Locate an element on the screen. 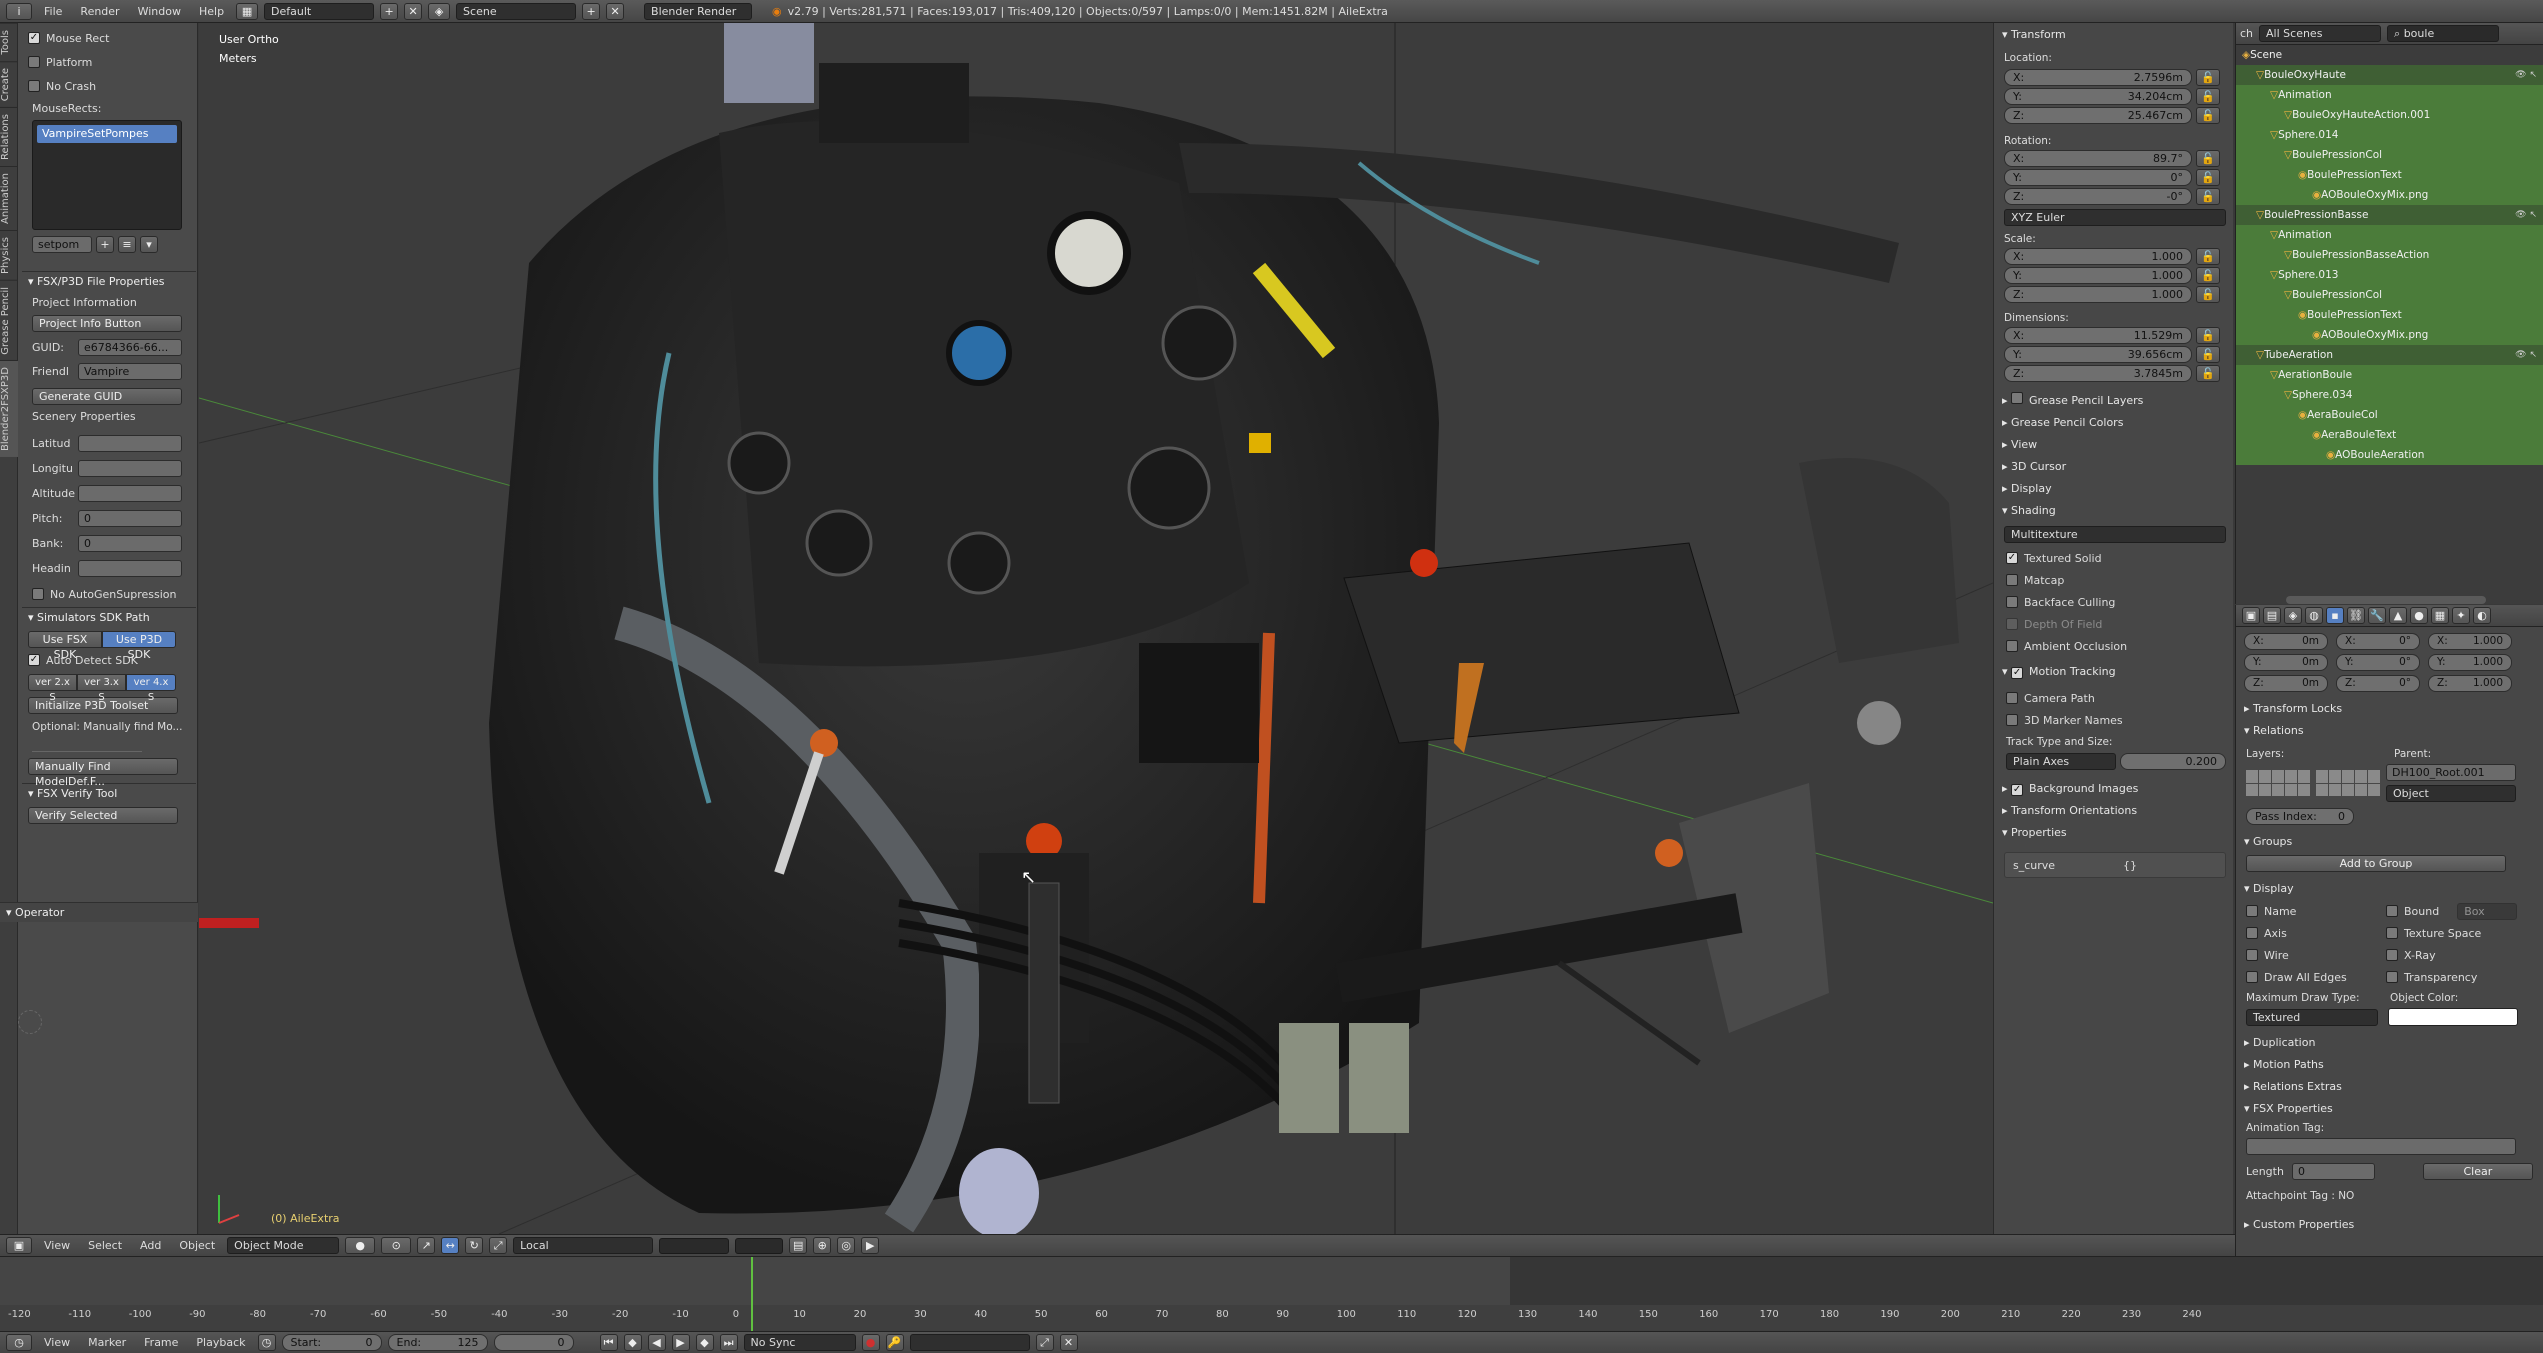  draw-edges-checkbox is located at coordinates (2252, 977).